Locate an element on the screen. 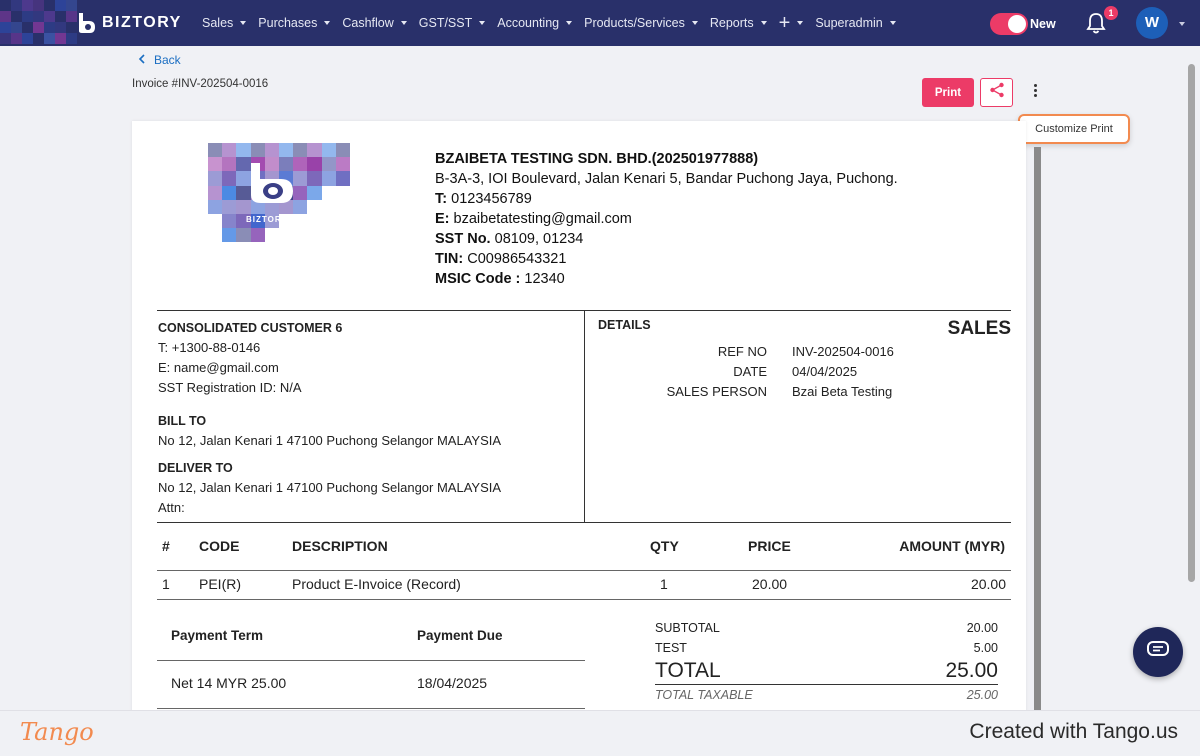 This screenshot has height=756, width=1200. share-button is located at coordinates (996, 92).